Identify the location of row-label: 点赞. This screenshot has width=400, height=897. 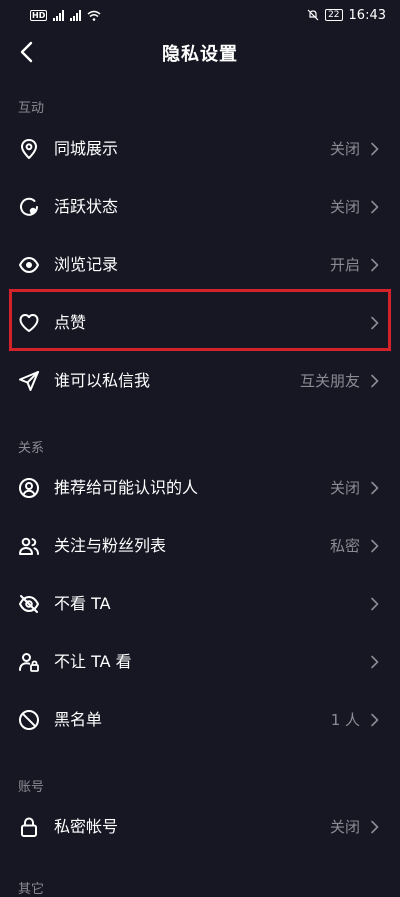
(70, 322).